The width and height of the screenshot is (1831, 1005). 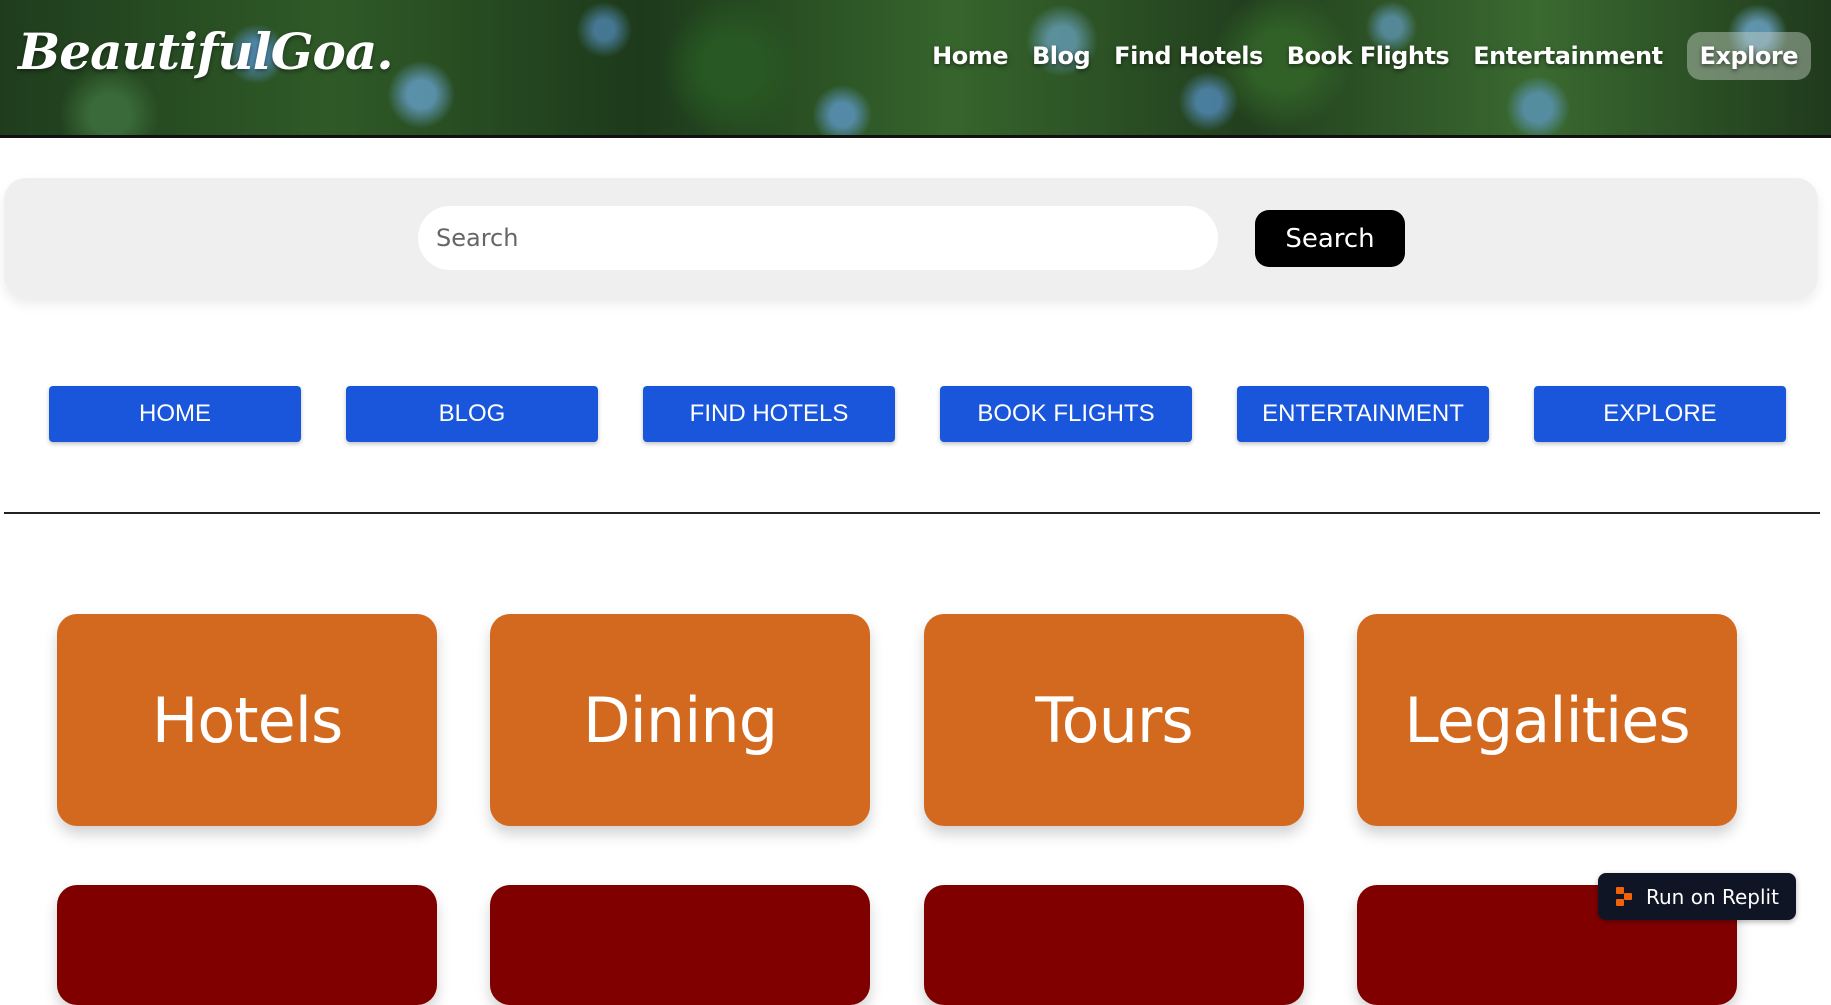 I want to click on top-nav-blog: Blog, so click(x=1061, y=56).